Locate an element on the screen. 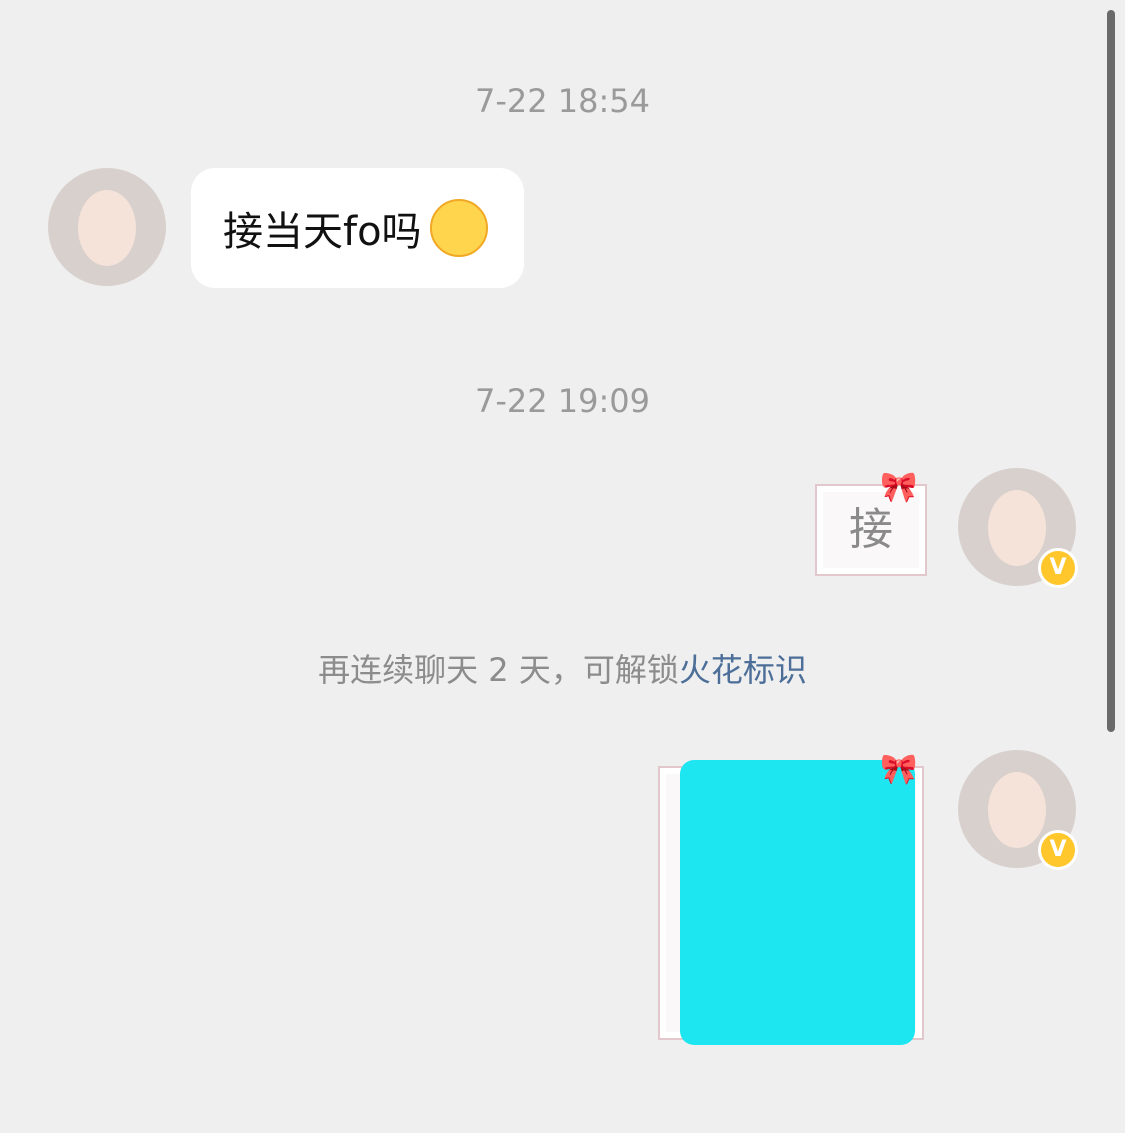 The image size is (1125, 1133). incoming-message-bubble: 接当天fo吗 is located at coordinates (357, 228).